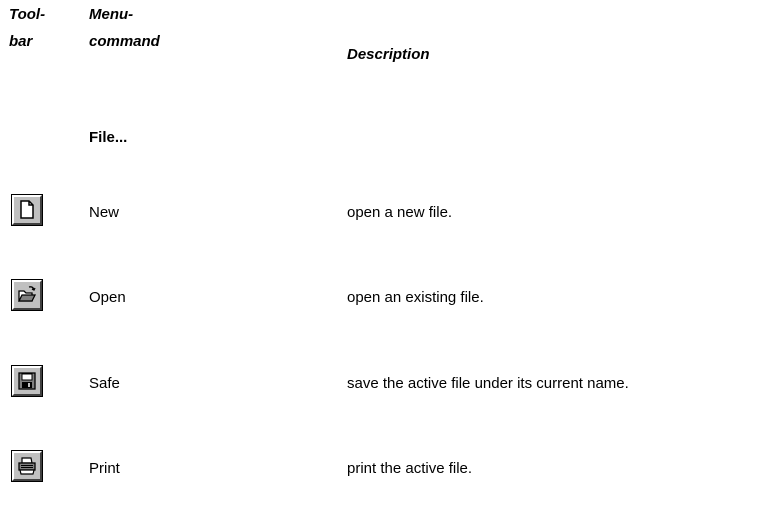 Image resolution: width=758 pixels, height=510 pixels. I want to click on open-button, so click(27, 295).